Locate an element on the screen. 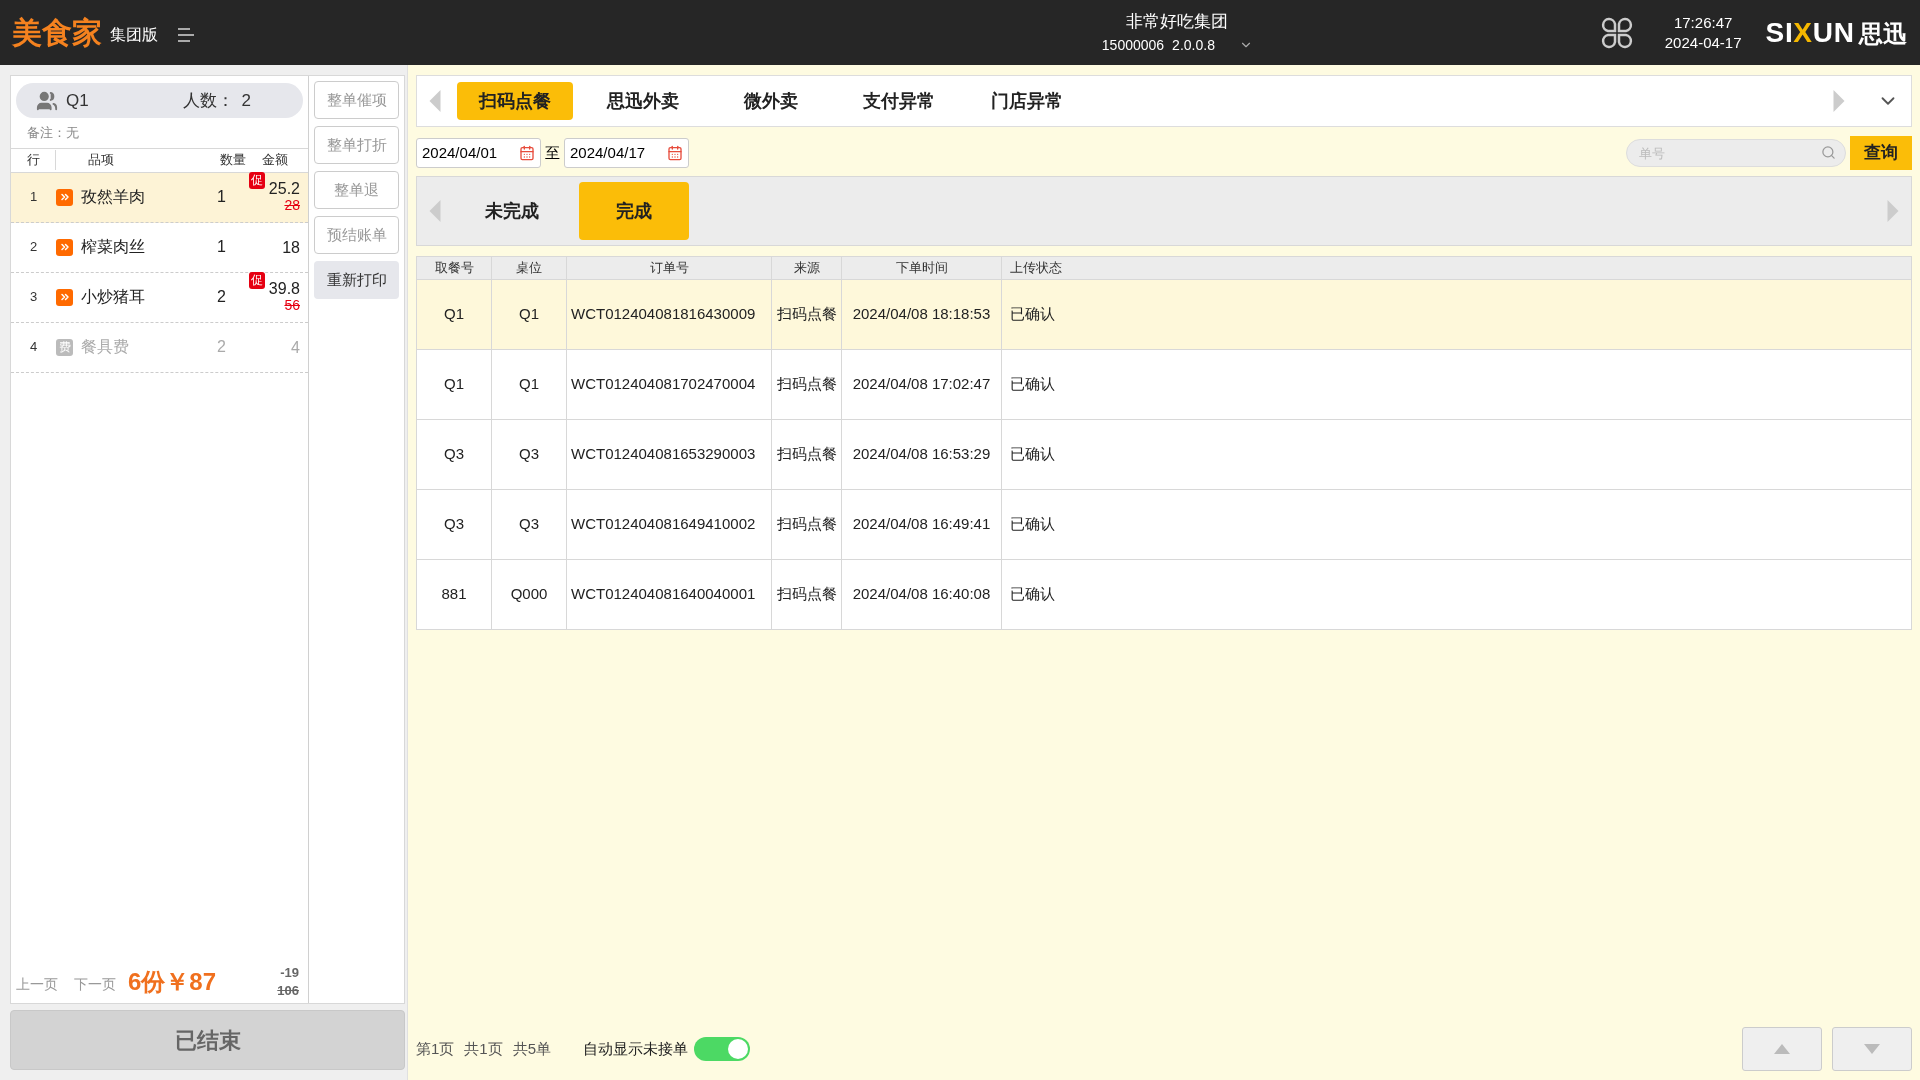 The image size is (1920, 1080). promo-badge: 促 is located at coordinates (256, 180).